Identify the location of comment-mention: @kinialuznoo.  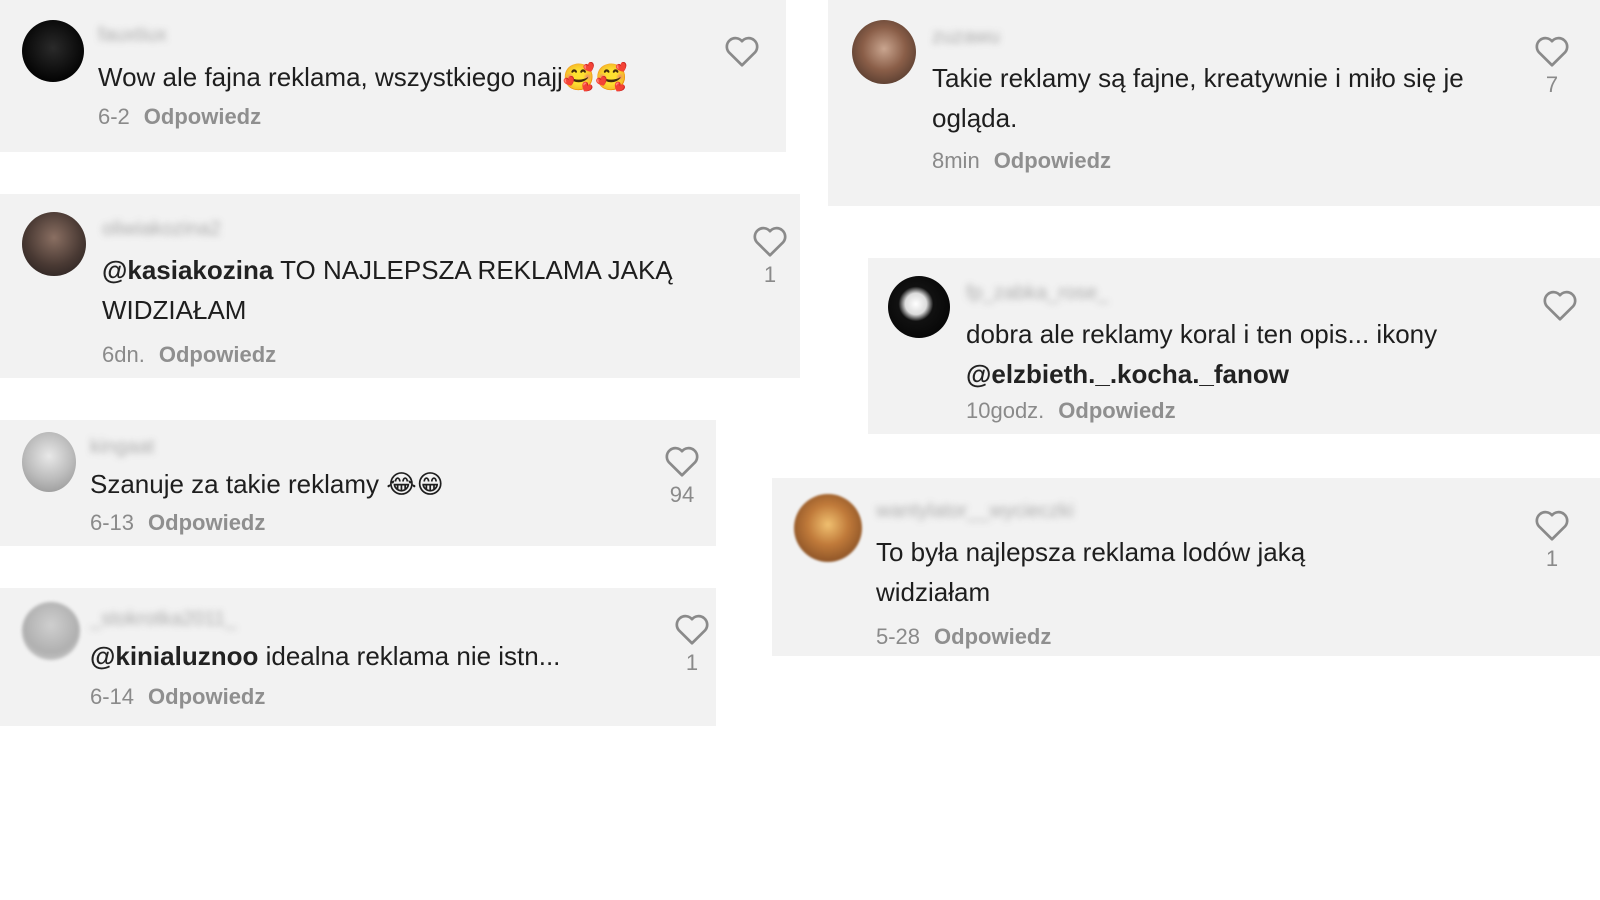
(174, 656).